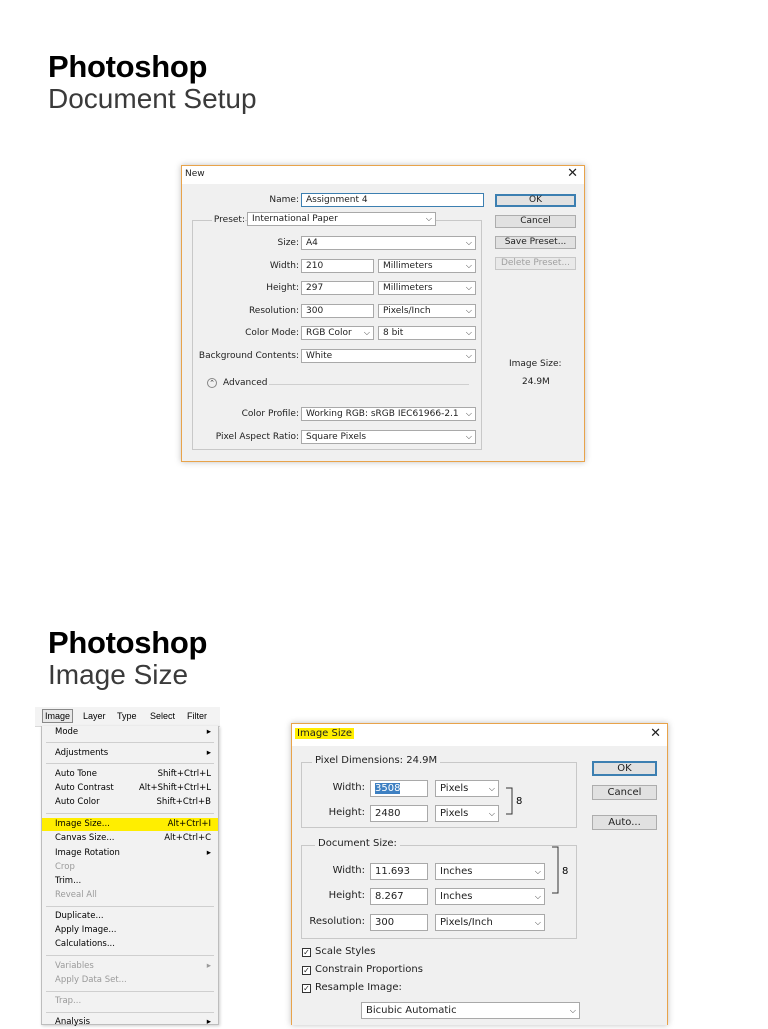 The height and width of the screenshot is (1029, 768). Describe the element at coordinates (152, 98) in the screenshot. I see `section-subtitle: Document Setup` at that location.